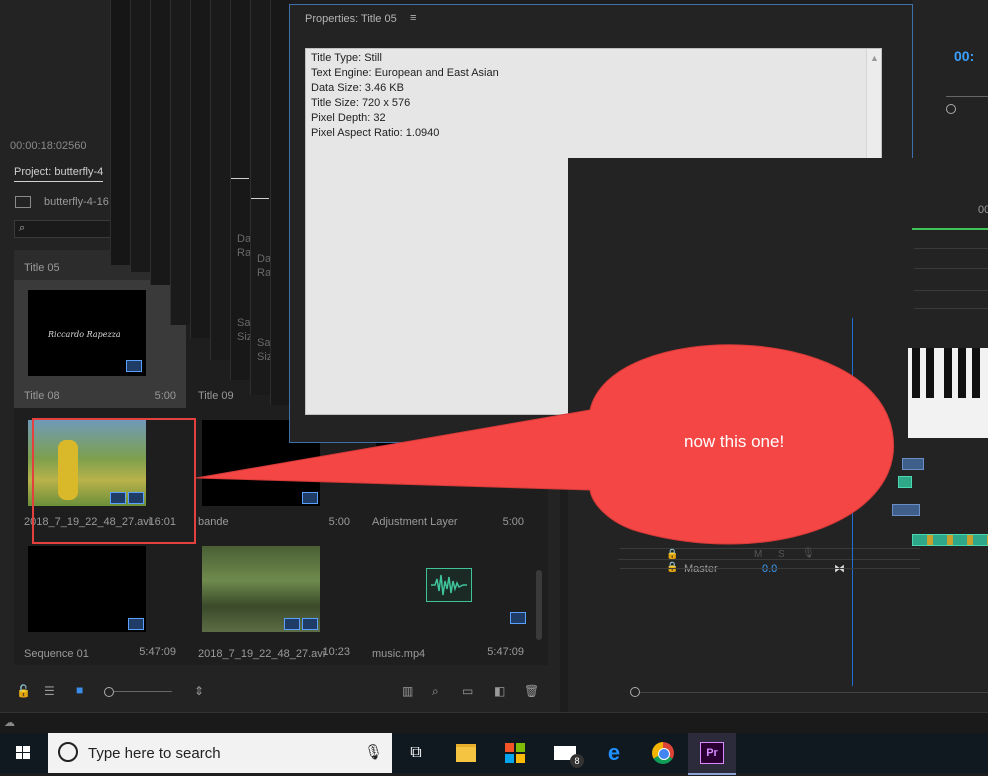 This screenshot has height=776, width=988. What do you see at coordinates (663, 753) in the screenshot?
I see `chrome-icon` at bounding box center [663, 753].